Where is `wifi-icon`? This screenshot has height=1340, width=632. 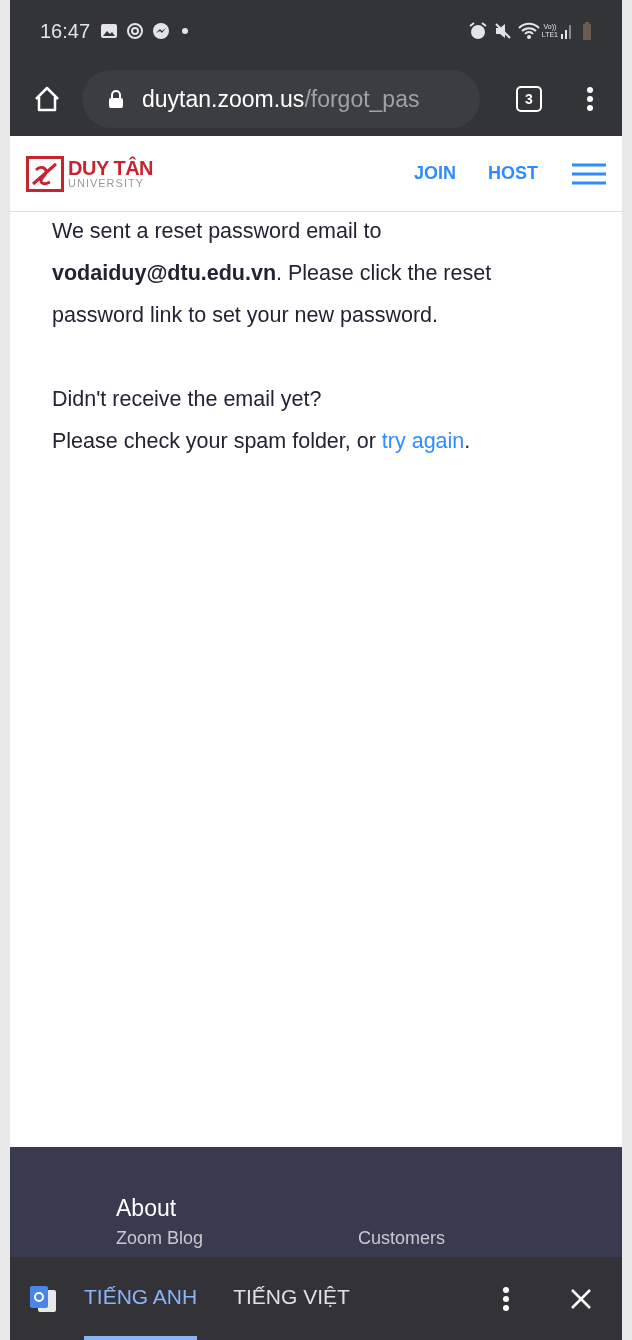 wifi-icon is located at coordinates (528, 31).